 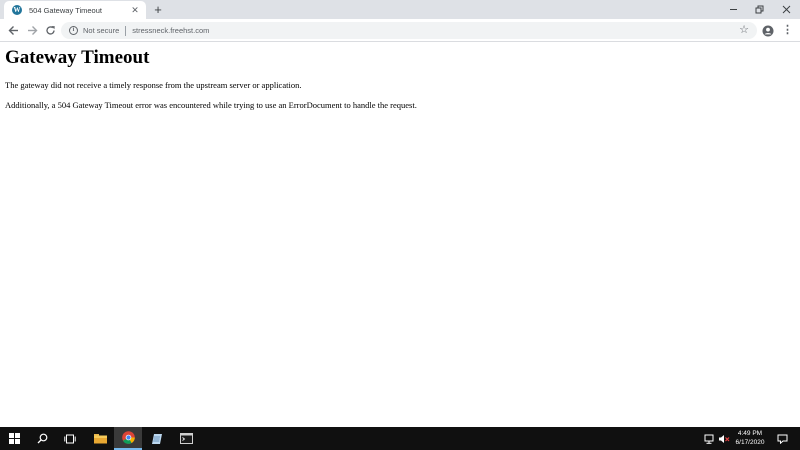 What do you see at coordinates (750, 442) in the screenshot?
I see `clock-date: 6/17/2020` at bounding box center [750, 442].